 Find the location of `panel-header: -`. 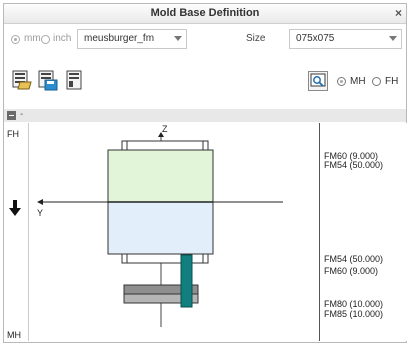

panel-header: - is located at coordinates (205, 115).